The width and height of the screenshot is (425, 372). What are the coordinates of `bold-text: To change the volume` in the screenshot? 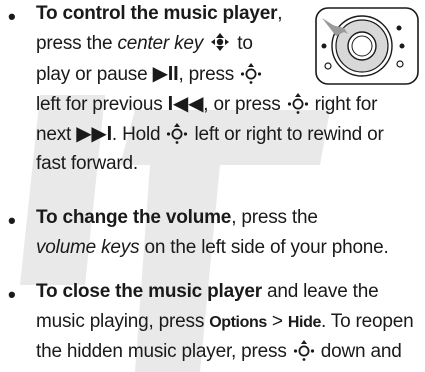 It's located at (134, 217).